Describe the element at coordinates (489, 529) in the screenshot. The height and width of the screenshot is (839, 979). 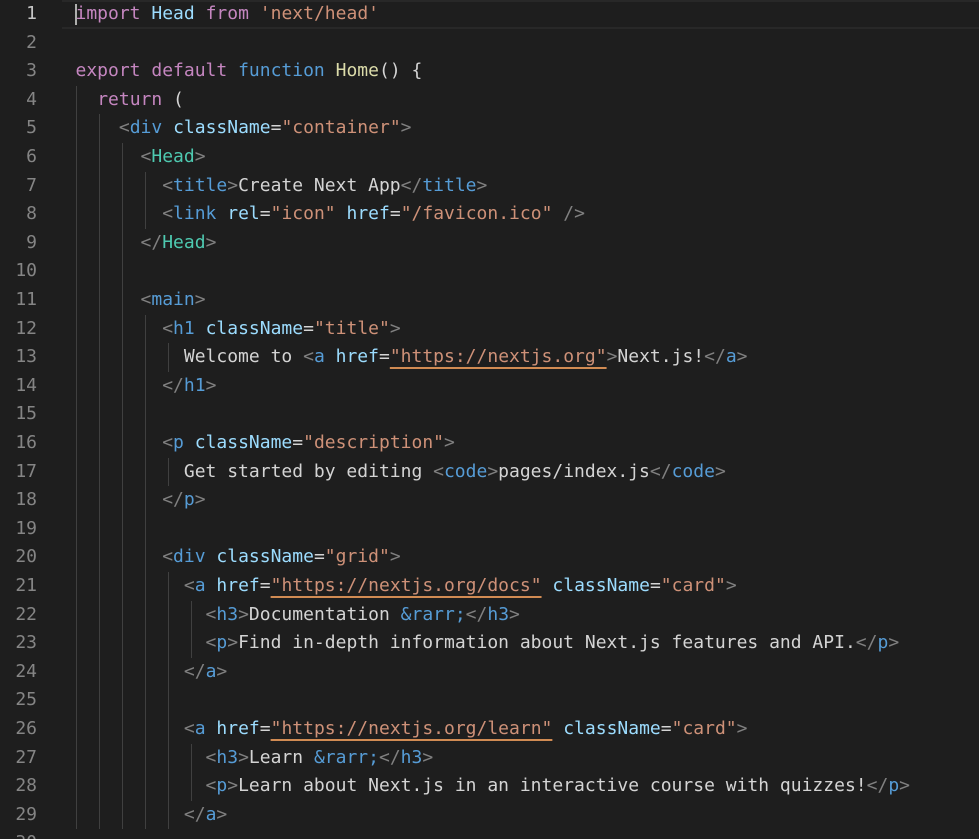
I see `code-line: 19` at that location.